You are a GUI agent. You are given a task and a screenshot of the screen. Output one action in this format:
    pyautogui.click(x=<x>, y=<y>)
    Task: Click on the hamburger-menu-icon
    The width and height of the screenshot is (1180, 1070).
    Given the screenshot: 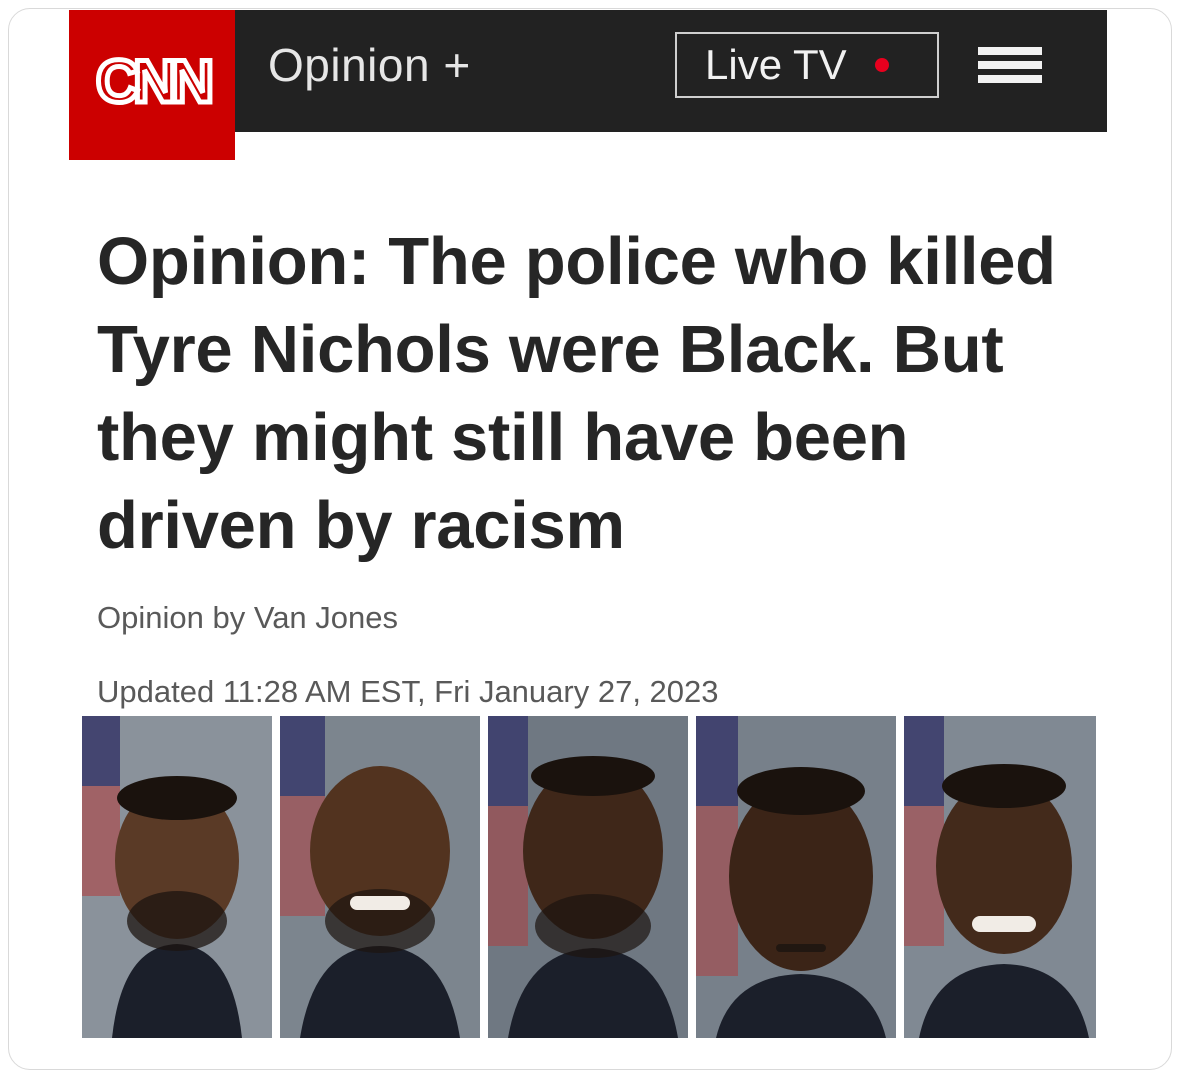 What is the action you would take?
    pyautogui.click(x=1010, y=68)
    